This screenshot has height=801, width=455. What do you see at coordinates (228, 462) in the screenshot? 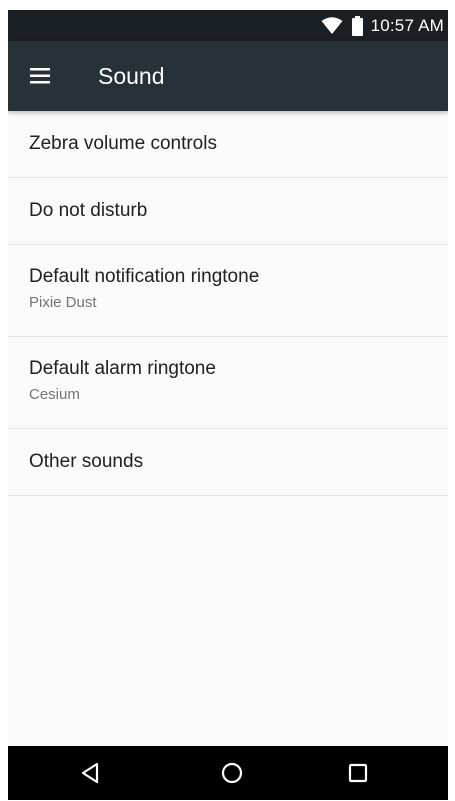
I see `setting-other-sounds: Other sounds` at bounding box center [228, 462].